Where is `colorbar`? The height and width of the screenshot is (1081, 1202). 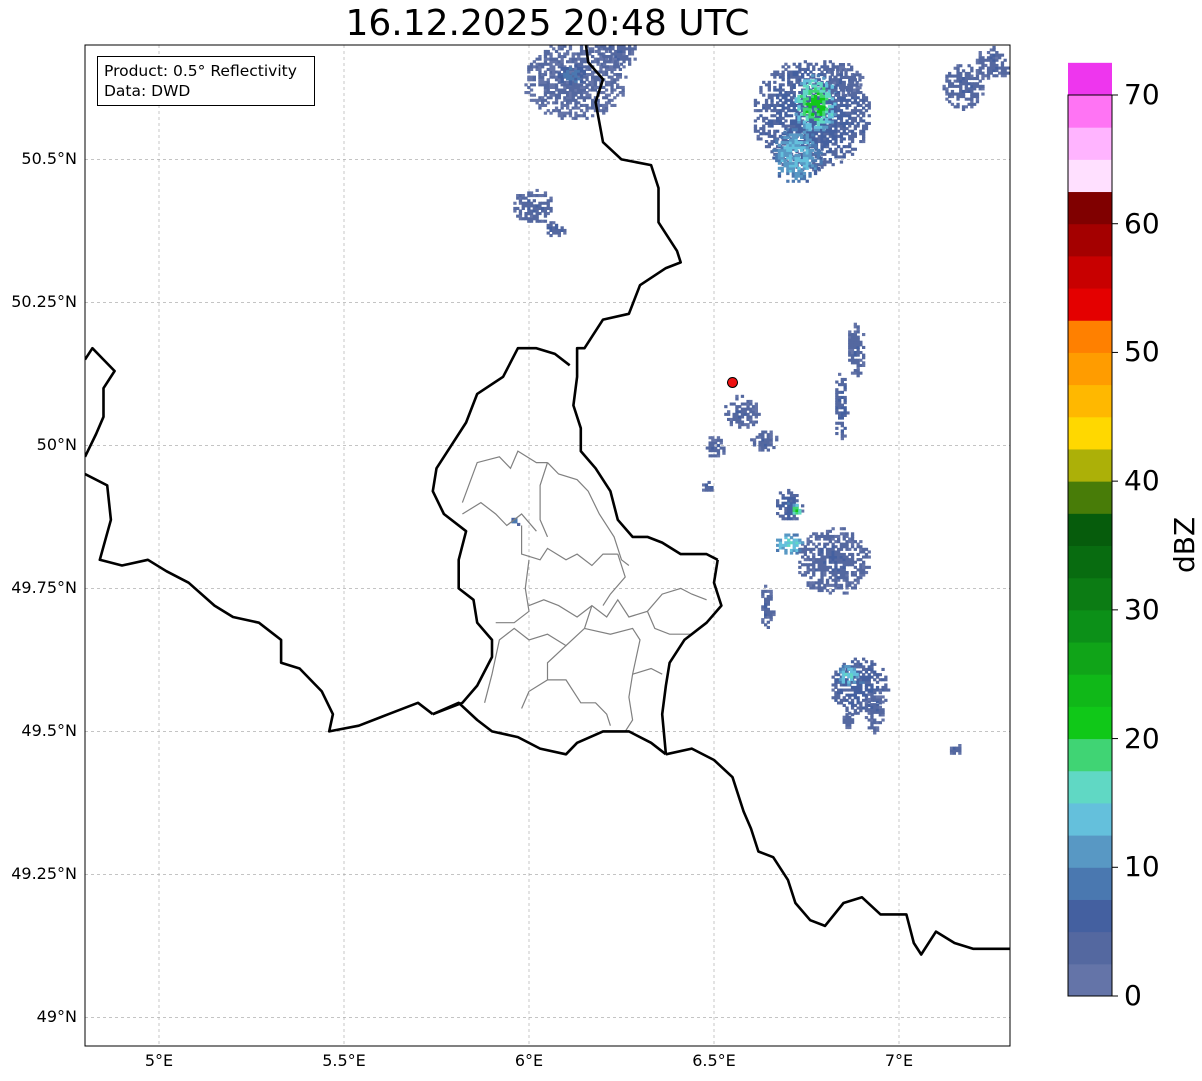 colorbar is located at coordinates (1092, 529).